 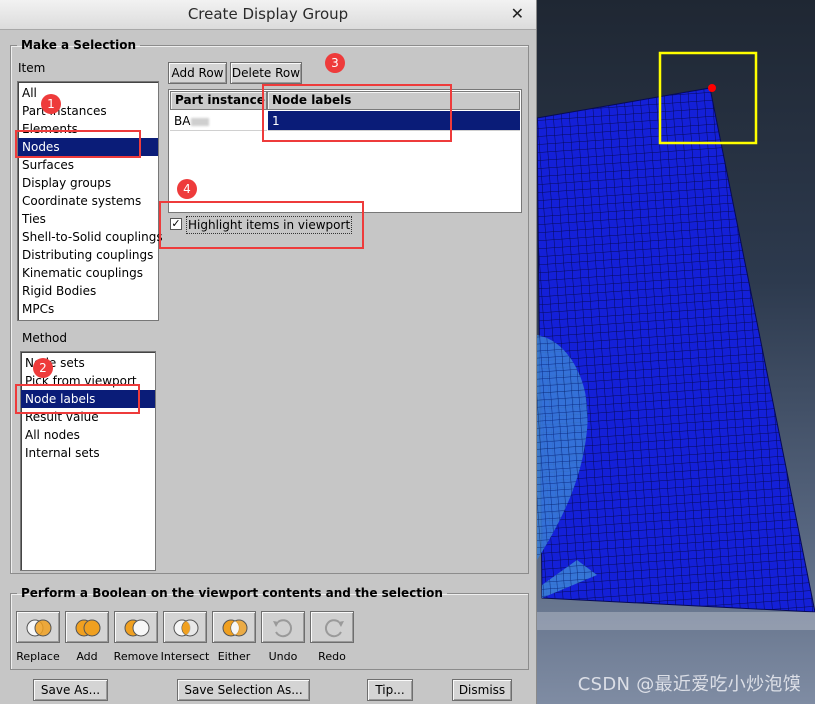 I want to click on item-shell-to-solid-couplings: Shell-to-Solid couplings, so click(x=90, y=237).